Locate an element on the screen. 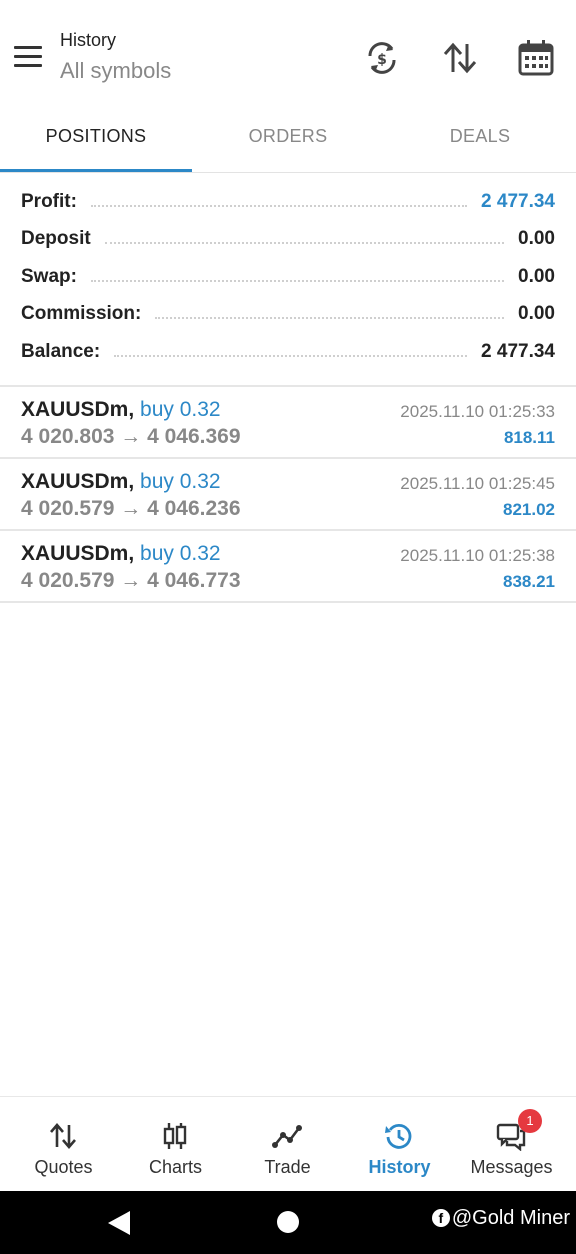 The image size is (576, 1254). summary-label: Deposit is located at coordinates (56, 239).